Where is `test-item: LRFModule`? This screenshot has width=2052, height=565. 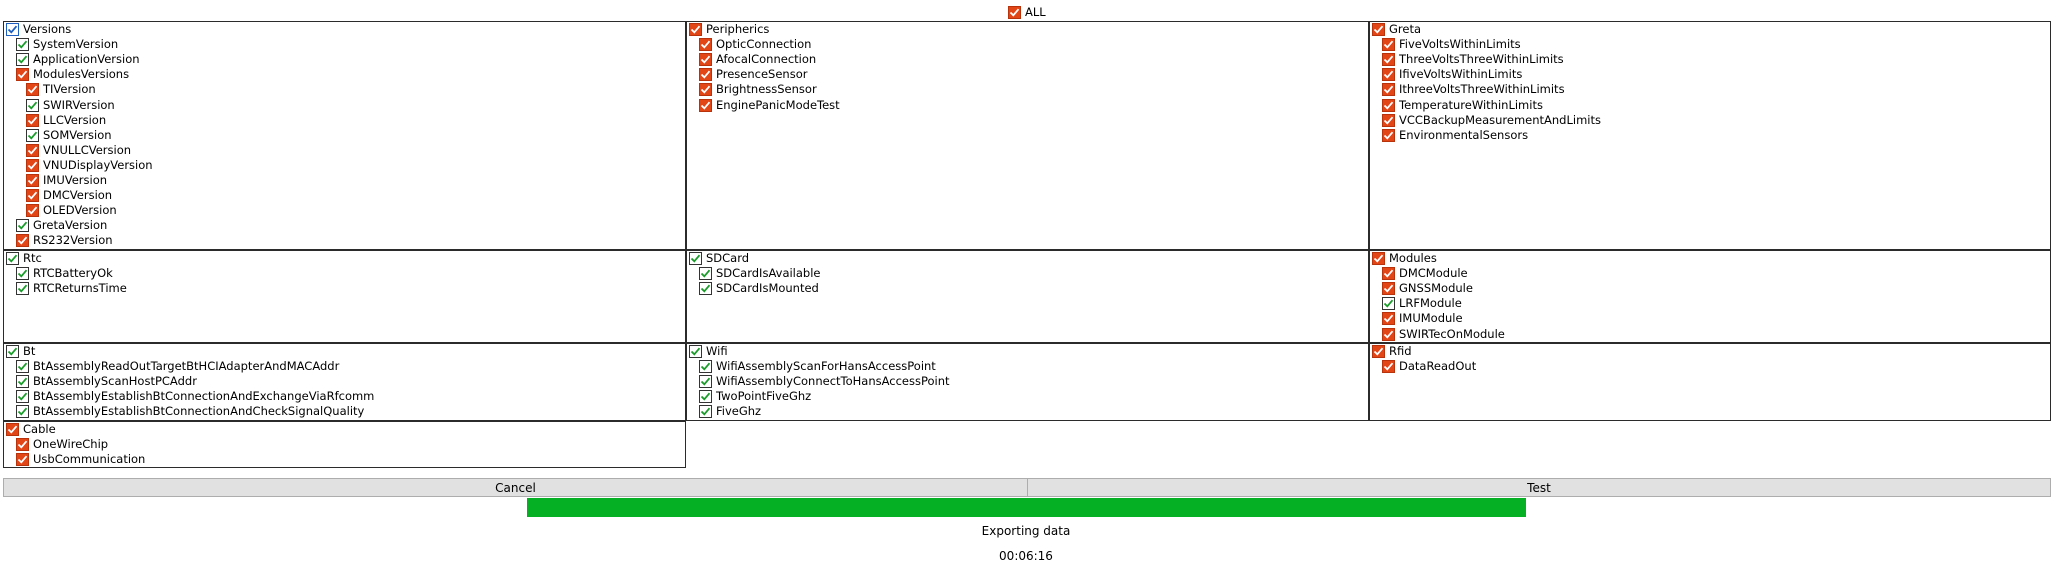
test-item: LRFModule is located at coordinates (1422, 303).